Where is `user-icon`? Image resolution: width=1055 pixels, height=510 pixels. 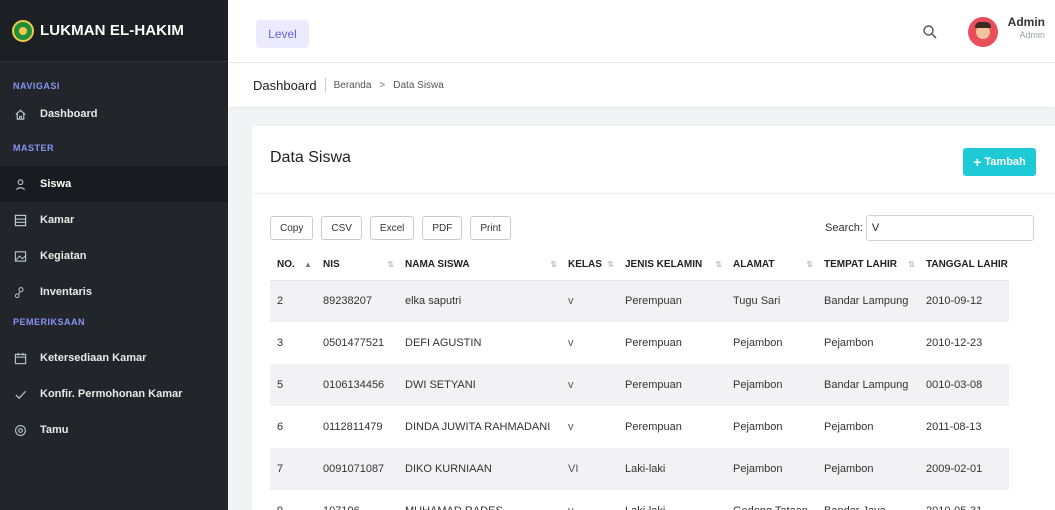 user-icon is located at coordinates (20, 184).